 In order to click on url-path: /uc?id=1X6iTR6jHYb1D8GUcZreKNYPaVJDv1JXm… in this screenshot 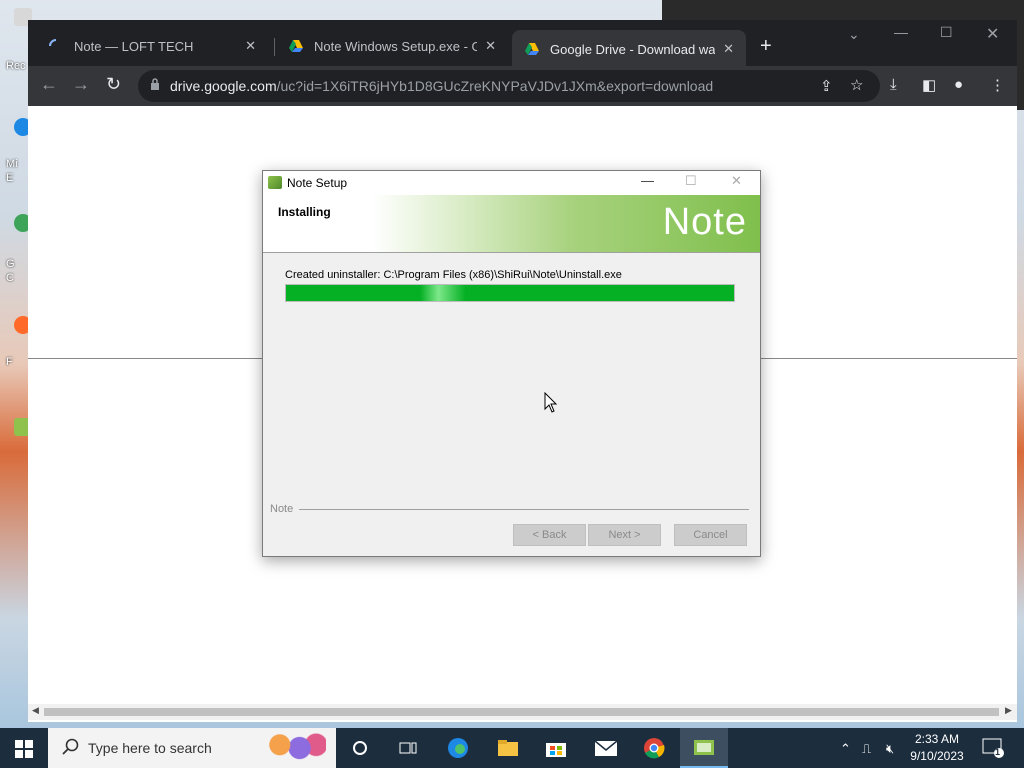, I will do `click(495, 86)`.